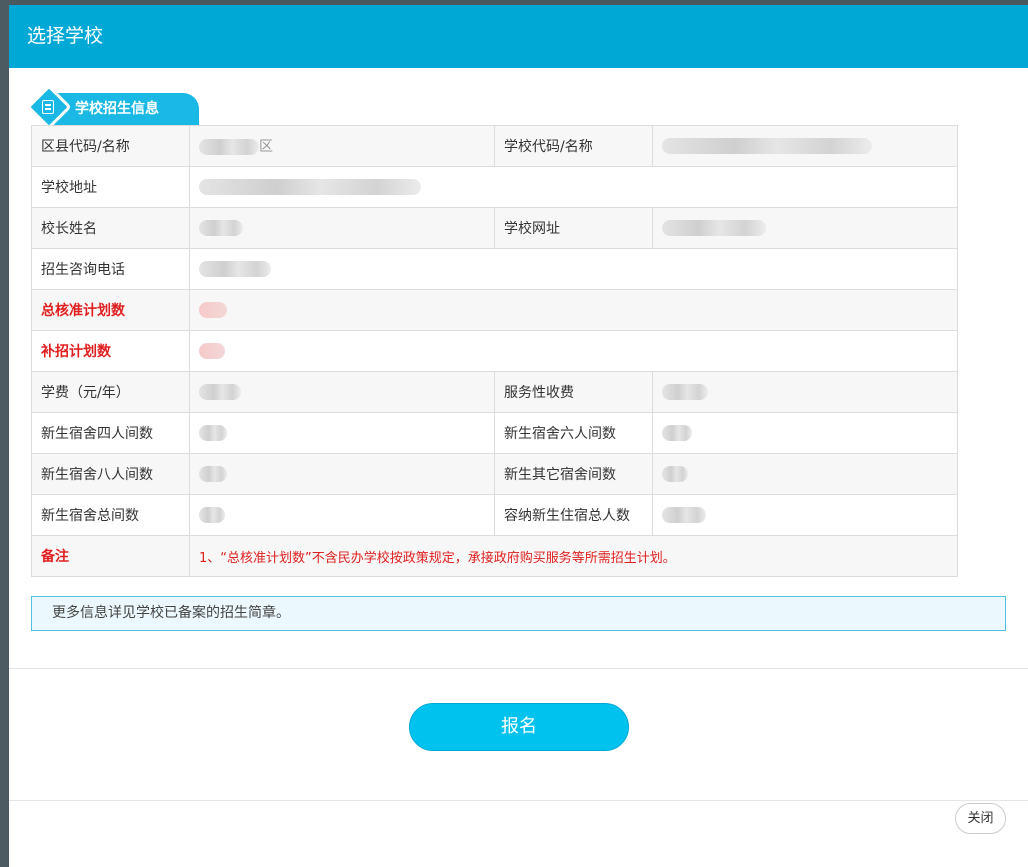 Image resolution: width=1028 pixels, height=867 pixels. Describe the element at coordinates (573, 269) in the screenshot. I see `phone-value` at that location.